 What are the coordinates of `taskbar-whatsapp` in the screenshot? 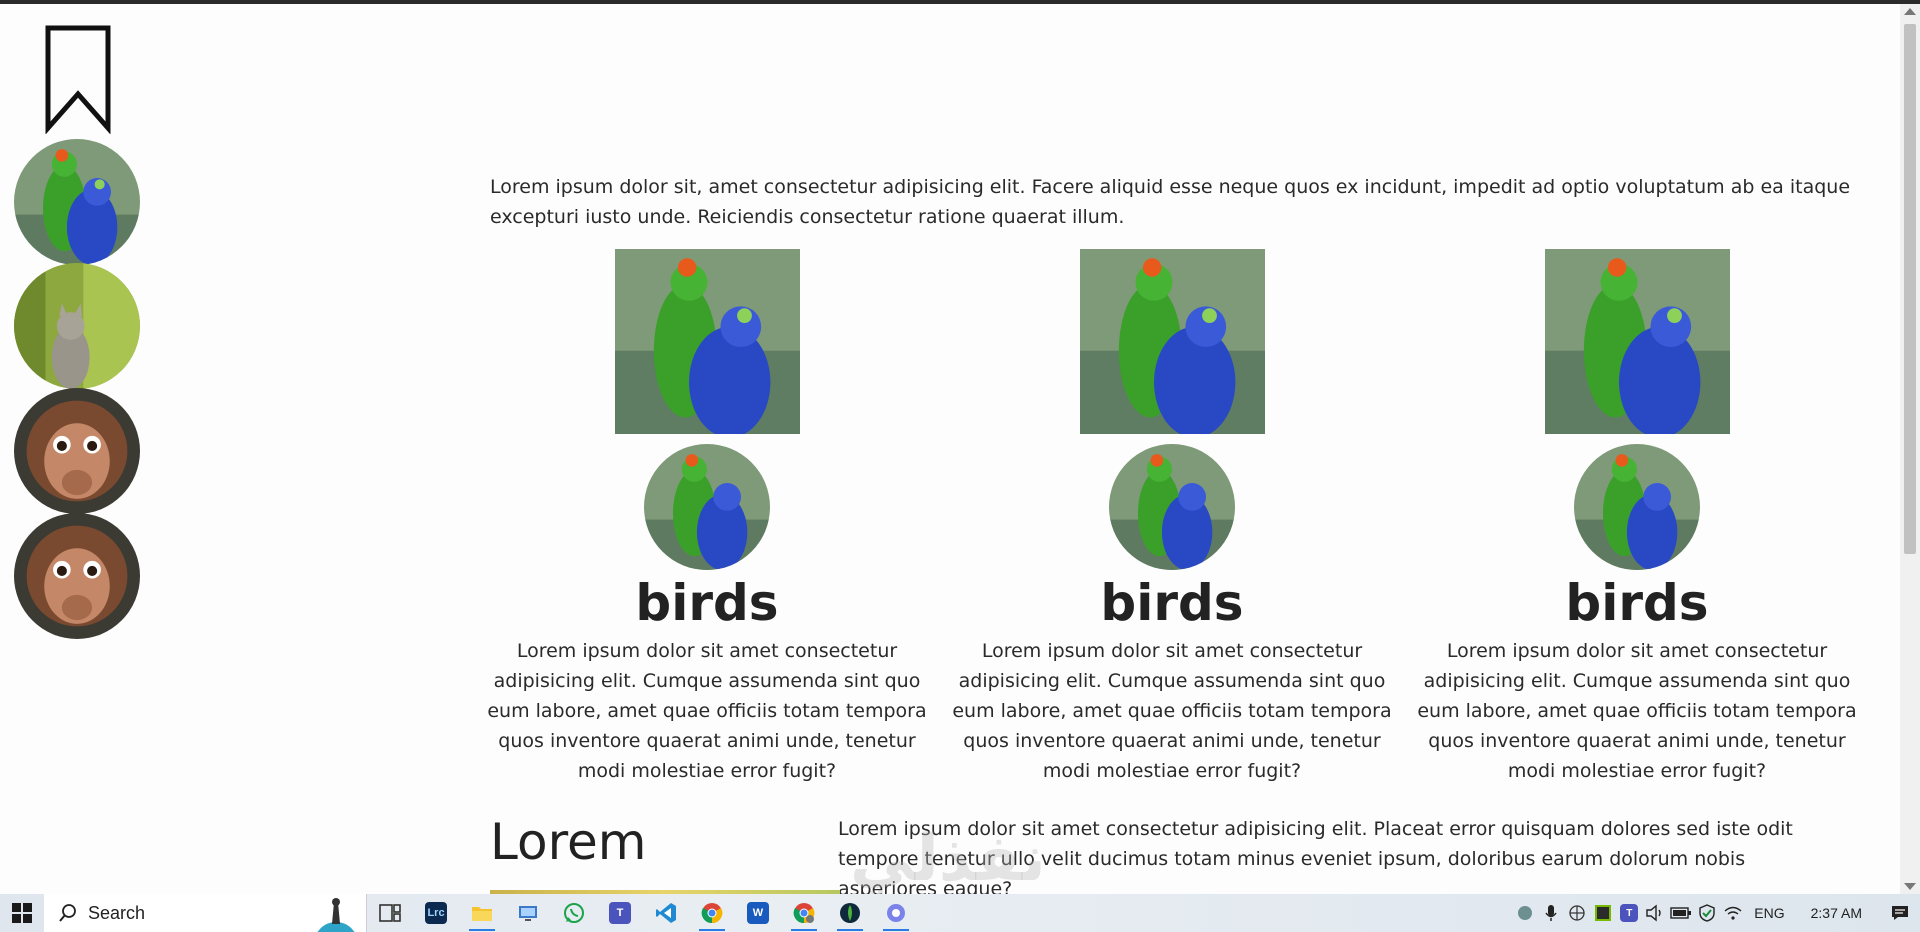 It's located at (574, 913).